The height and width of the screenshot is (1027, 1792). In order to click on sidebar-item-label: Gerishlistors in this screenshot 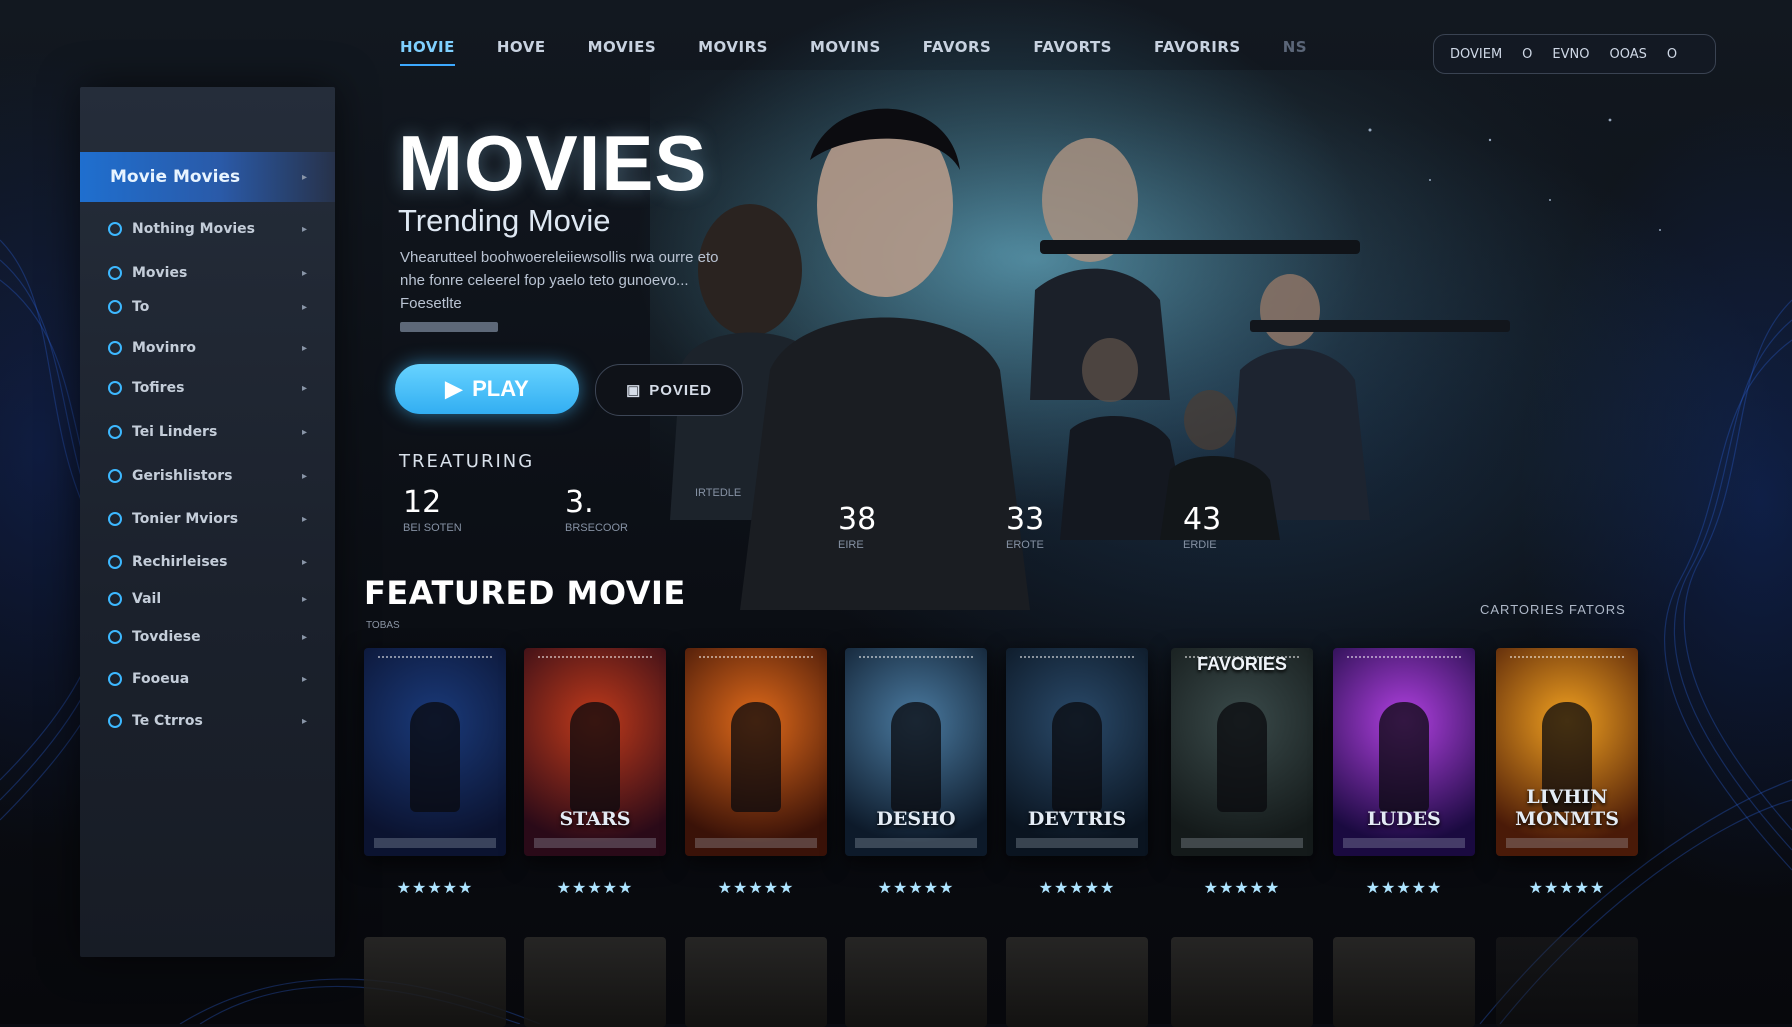, I will do `click(182, 476)`.